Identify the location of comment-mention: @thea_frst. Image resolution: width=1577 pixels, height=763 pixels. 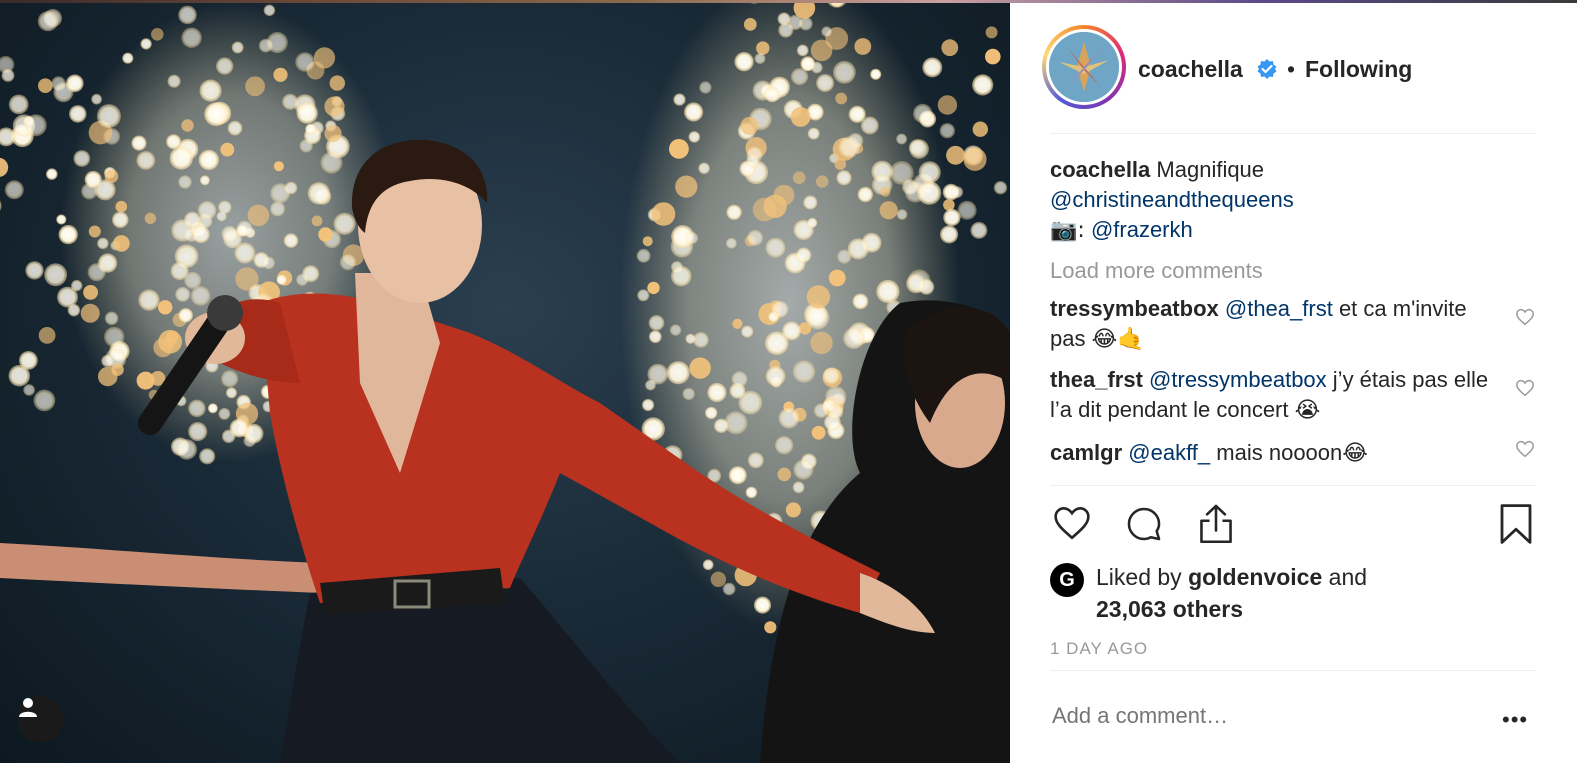
(1279, 308).